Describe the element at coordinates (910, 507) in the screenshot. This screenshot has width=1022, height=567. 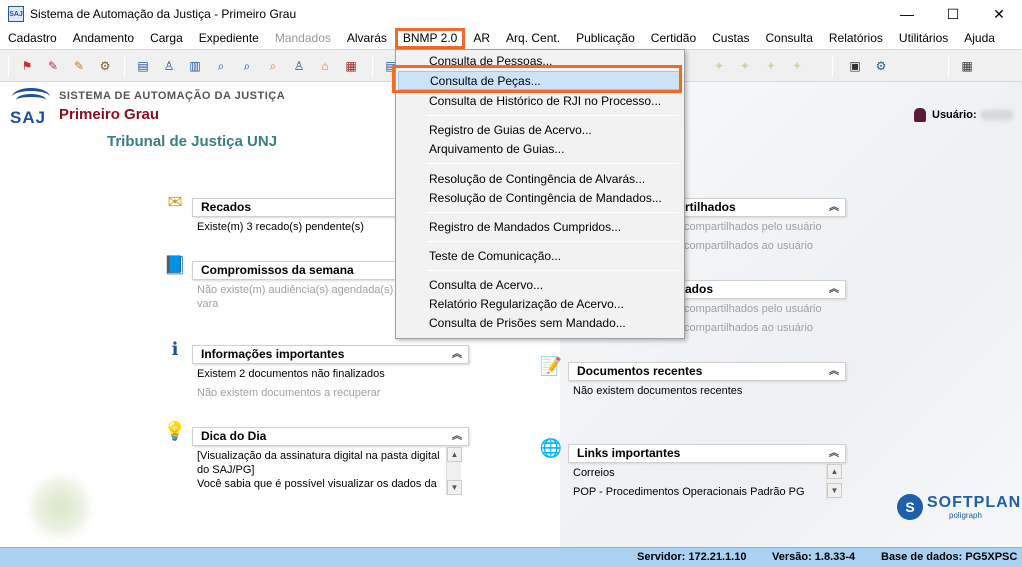
I see `softplan-mark-icon: S` at that location.